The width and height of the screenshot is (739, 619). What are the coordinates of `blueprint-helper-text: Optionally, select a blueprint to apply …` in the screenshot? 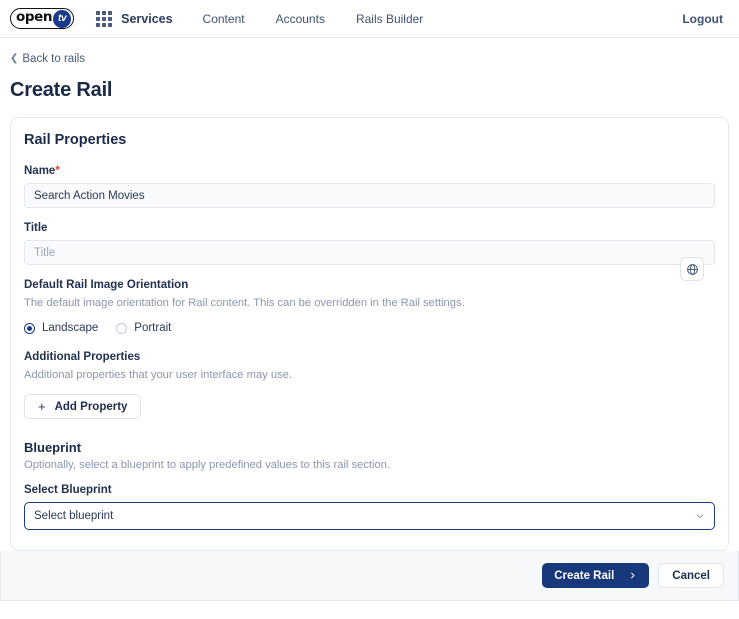 It's located at (207, 465).